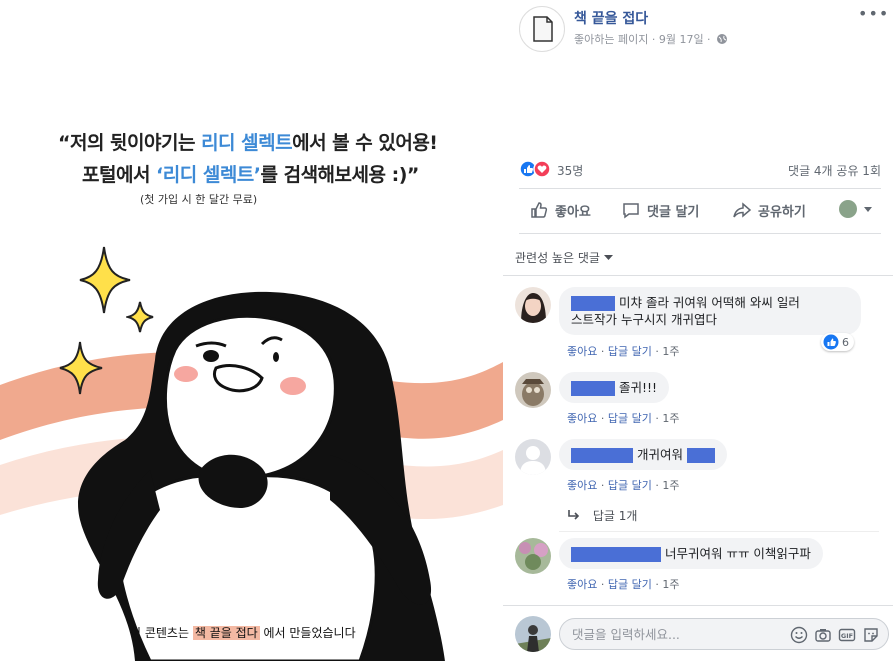 The height and width of the screenshot is (661, 893). Describe the element at coordinates (248, 143) in the screenshot. I see `quote-line-1: “저의 뒷이야기는 리디 셀렉트에서 볼 수 있어용!` at that location.